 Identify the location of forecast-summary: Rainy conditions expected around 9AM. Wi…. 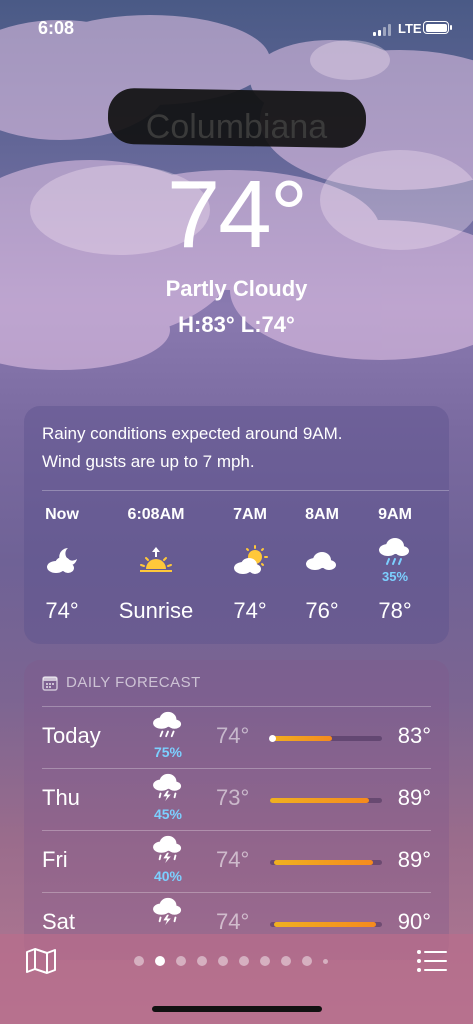
(237, 448).